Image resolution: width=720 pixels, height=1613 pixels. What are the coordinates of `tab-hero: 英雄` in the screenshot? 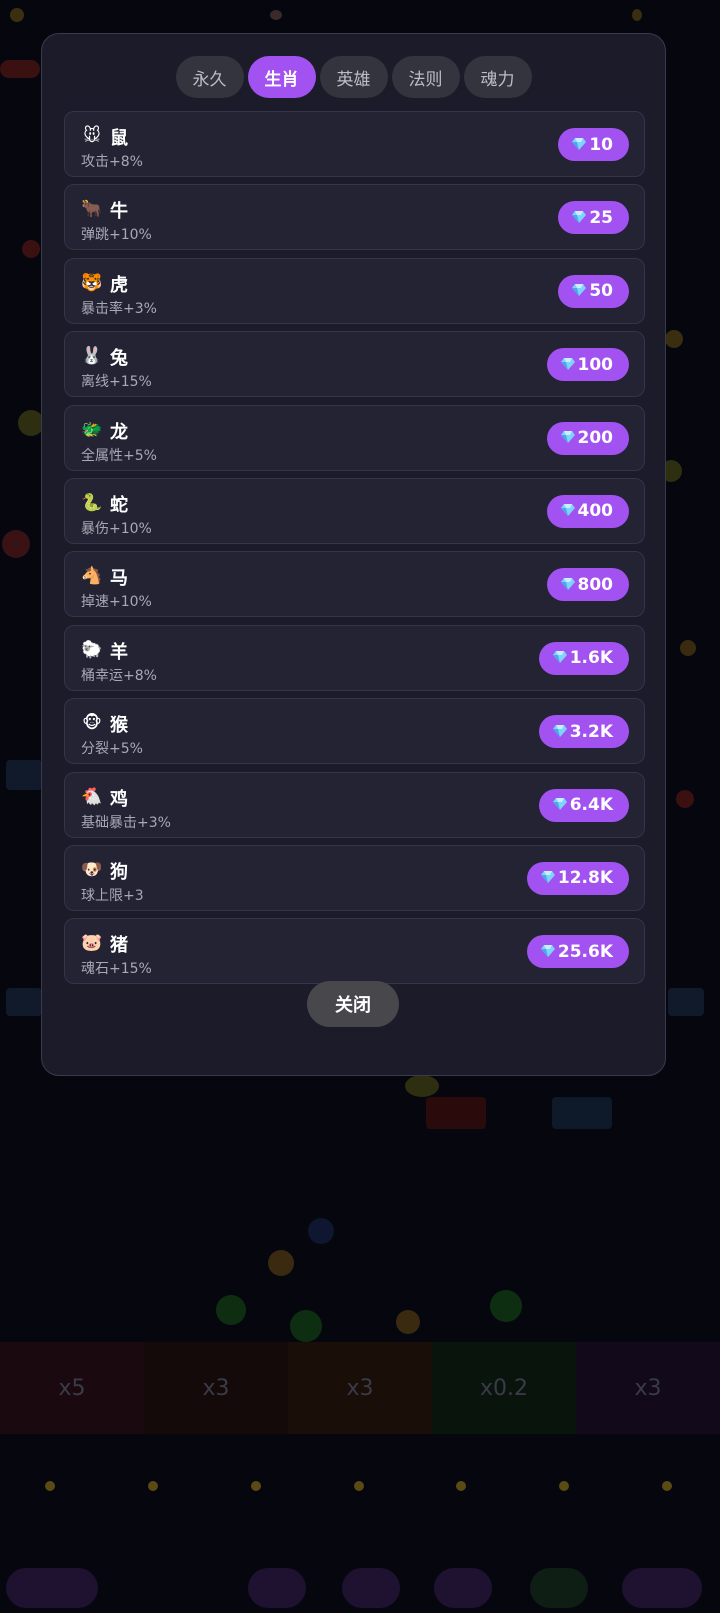 It's located at (353, 77).